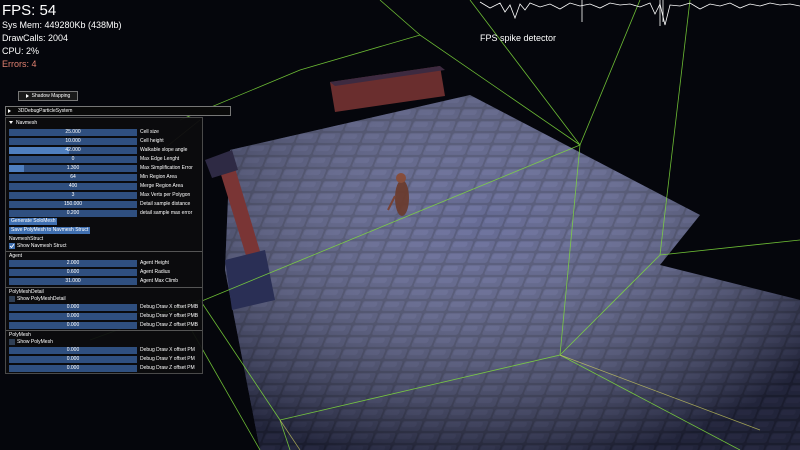  Describe the element at coordinates (12, 342) in the screenshot. I see `show-polymesh-checkbox` at that location.